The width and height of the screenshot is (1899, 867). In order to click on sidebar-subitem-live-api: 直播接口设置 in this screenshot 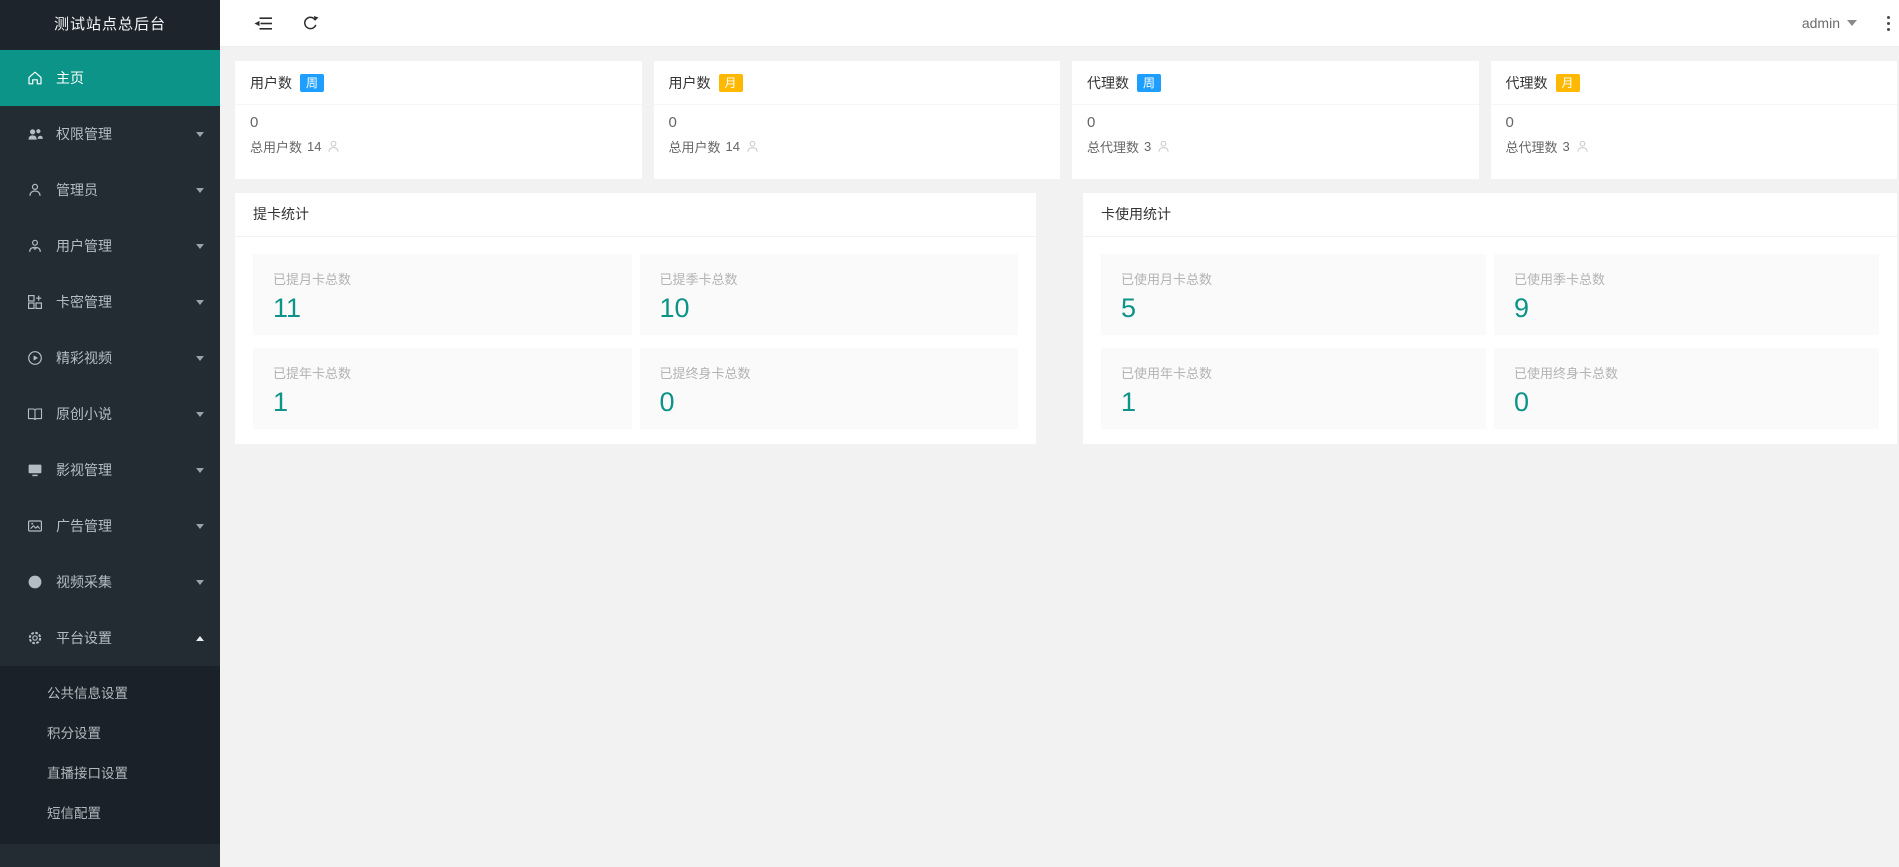, I will do `click(110, 774)`.